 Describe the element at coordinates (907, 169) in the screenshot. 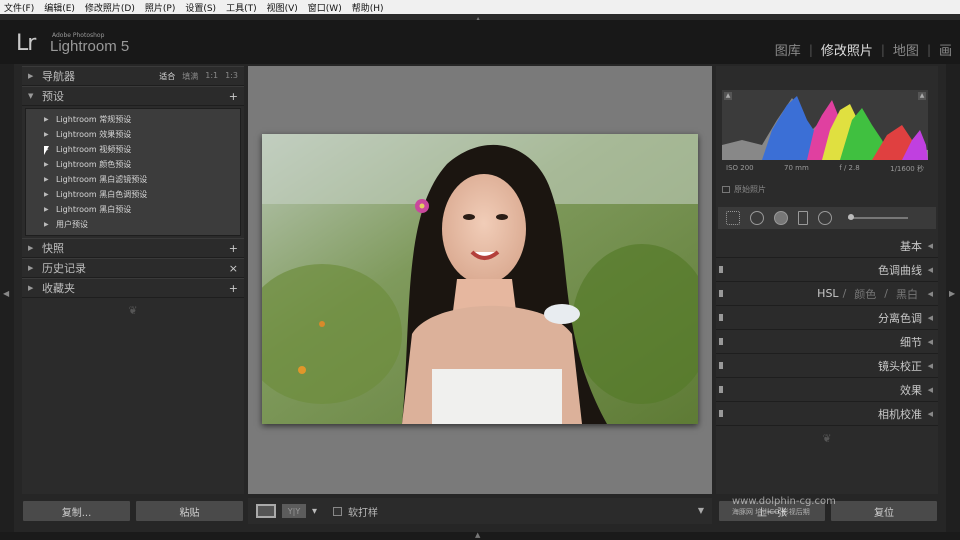

I see `shutter-value: 1/1600 秒` at that location.